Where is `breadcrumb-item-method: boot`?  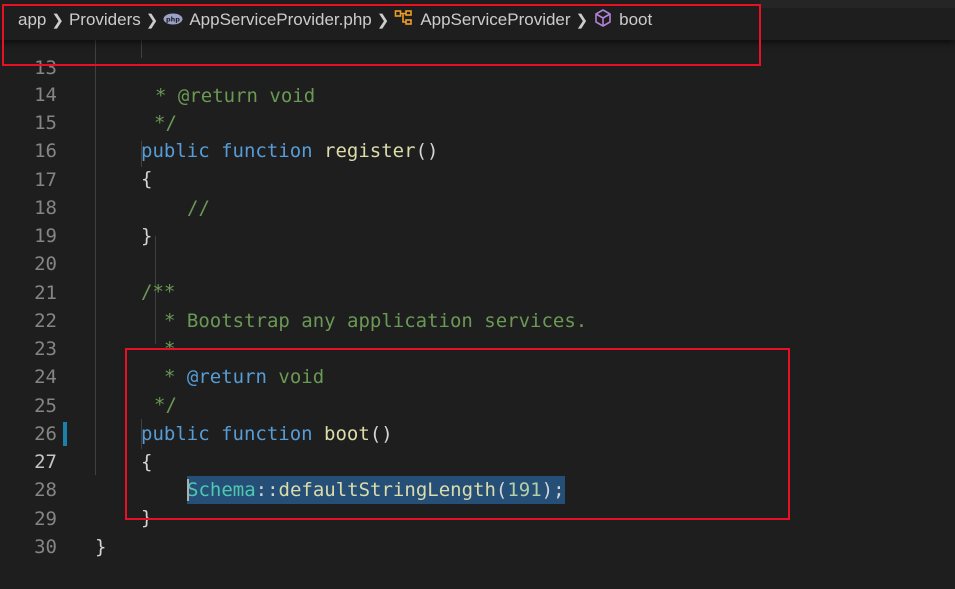
breadcrumb-item-method: boot is located at coordinates (622, 20).